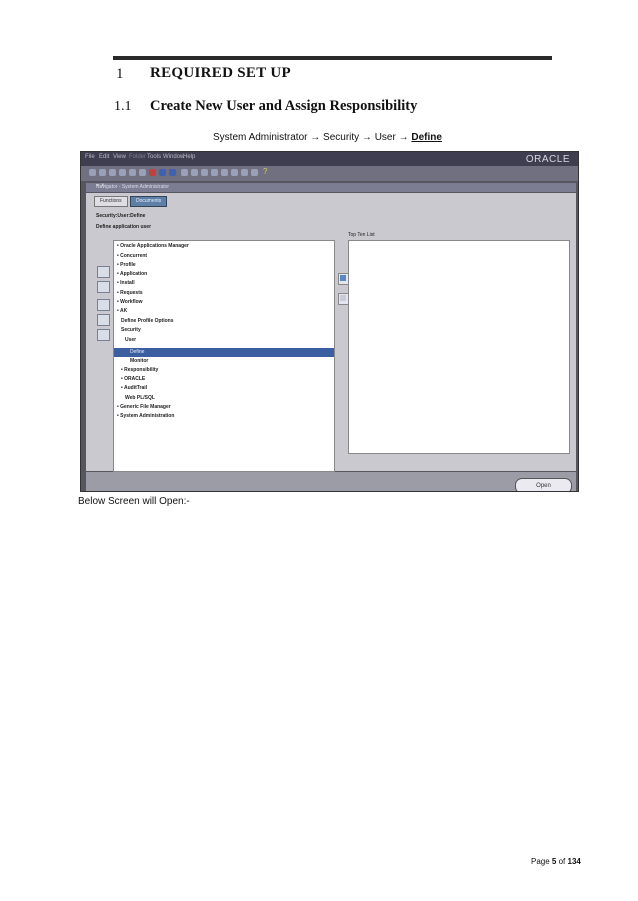 The height and width of the screenshot is (901, 638). Describe the element at coordinates (214, 172) in the screenshot. I see `edit-field-icon` at that location.